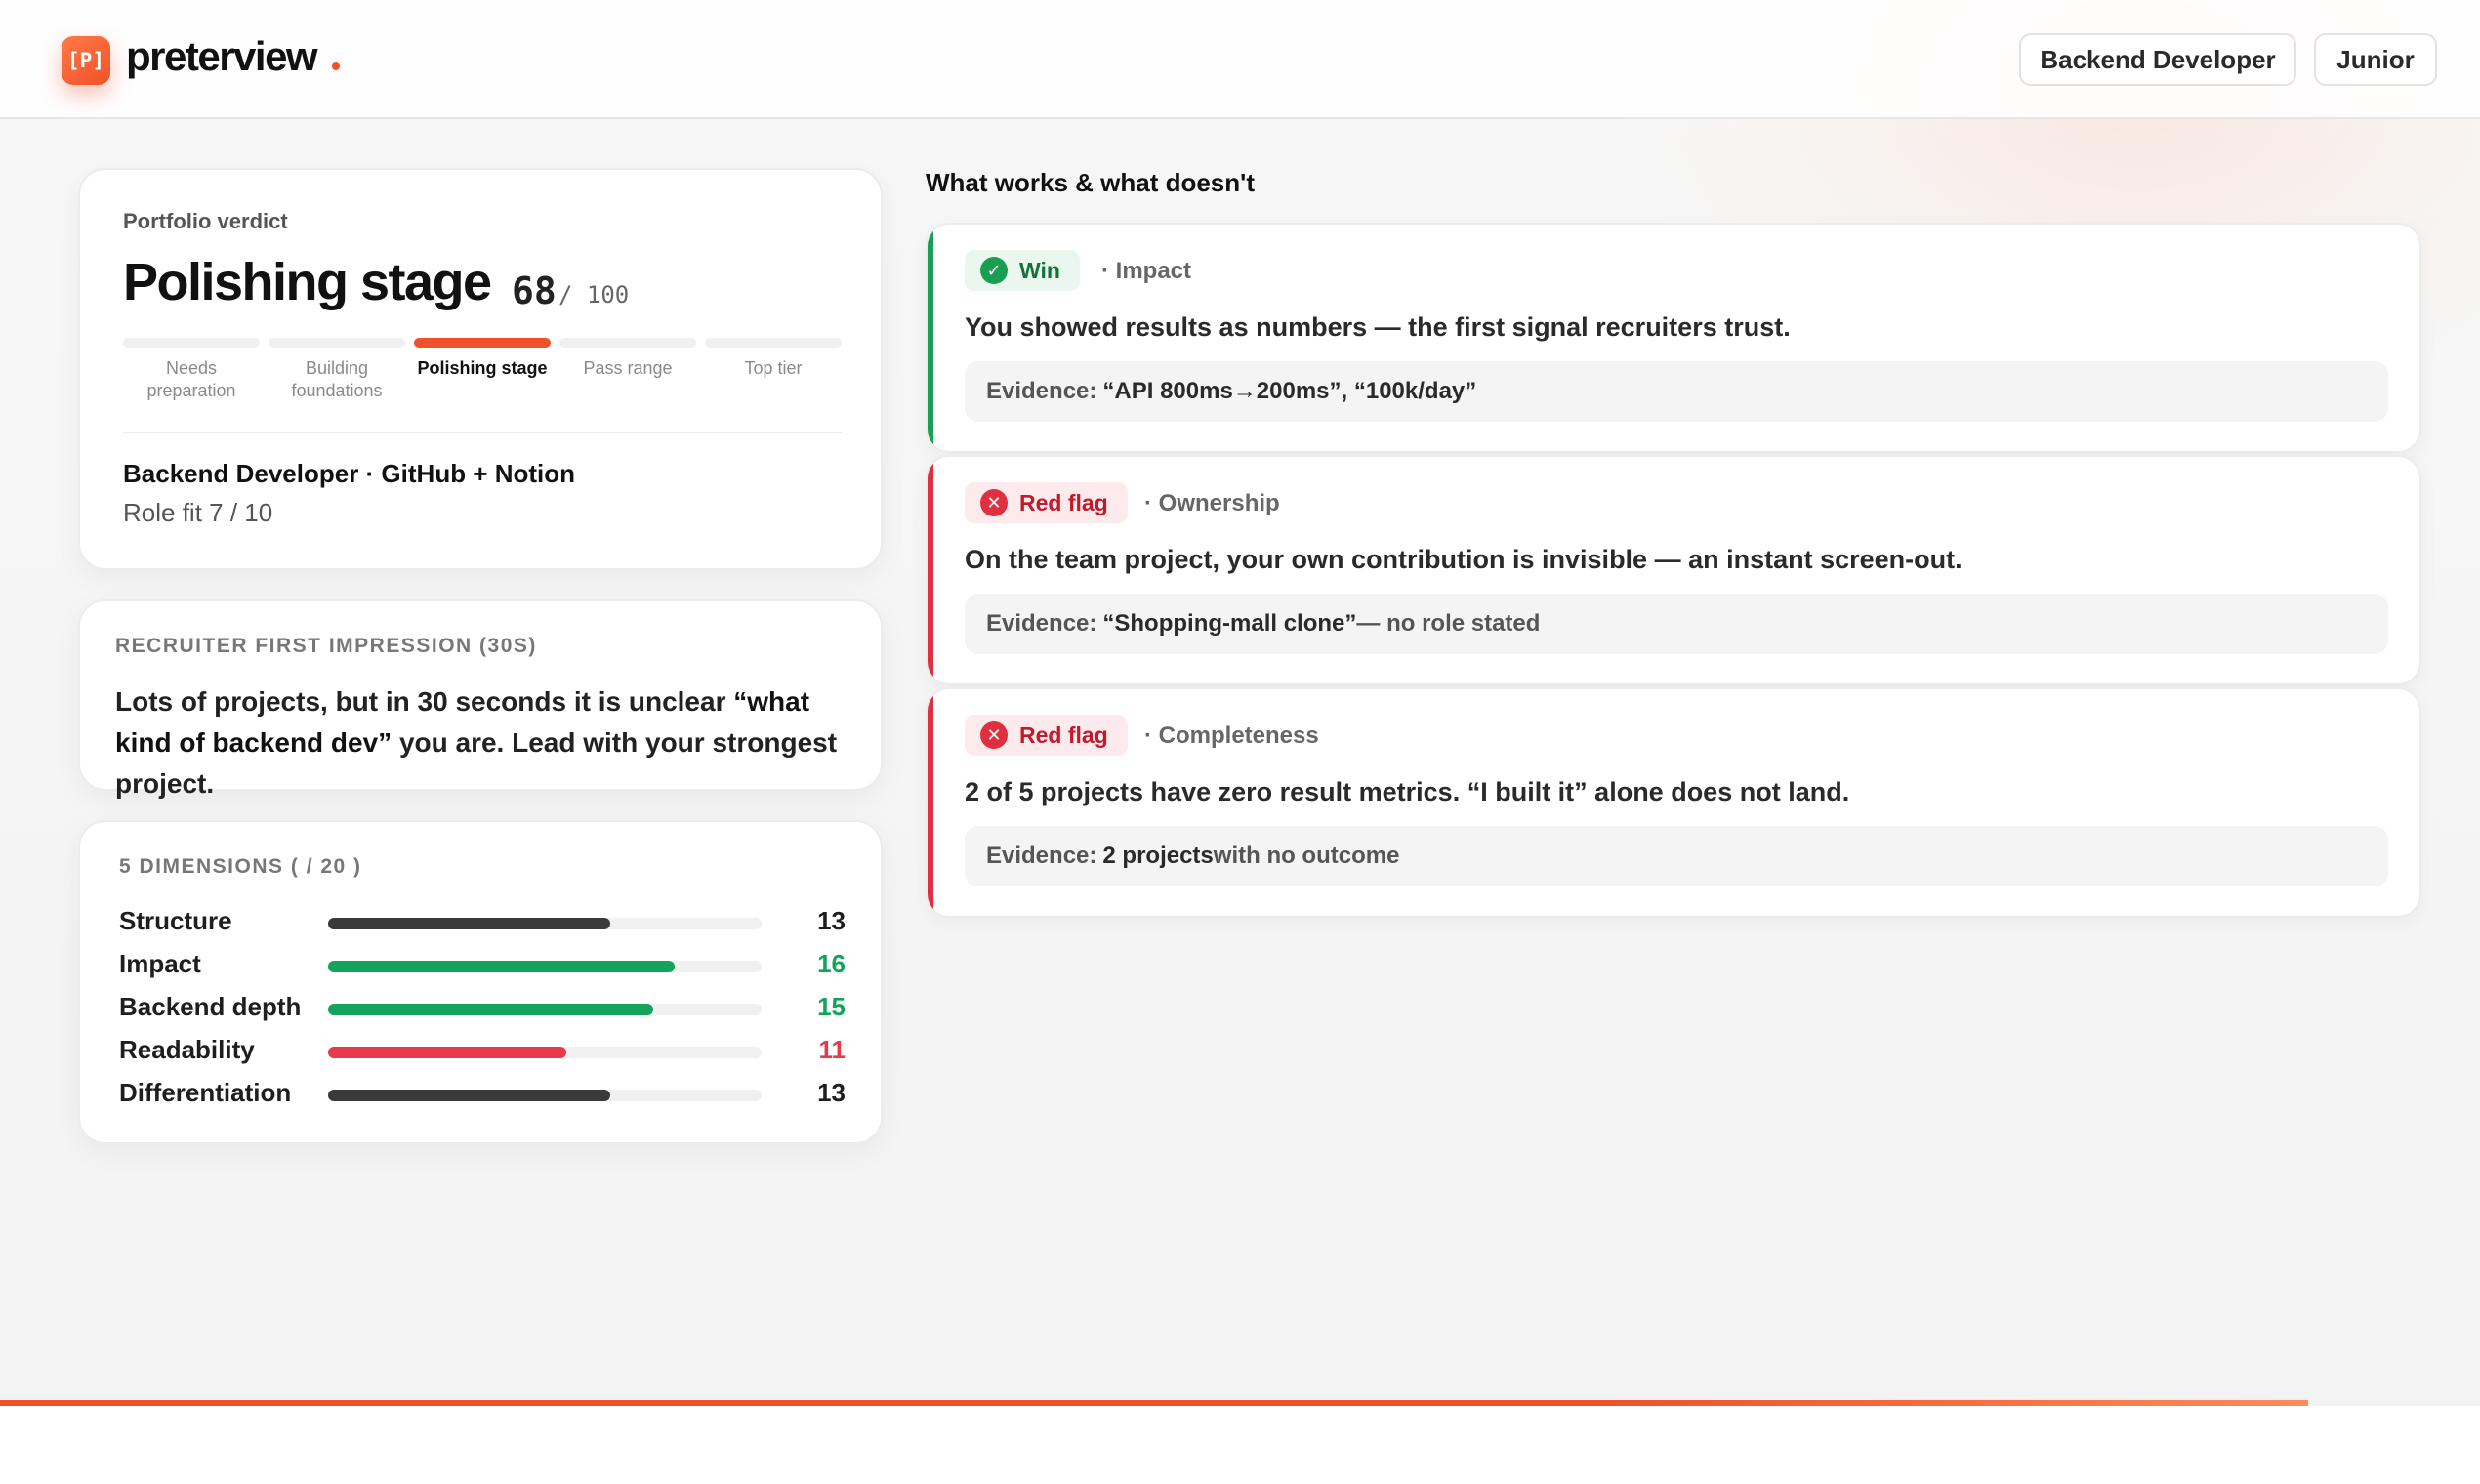 The width and height of the screenshot is (2480, 1484). Describe the element at coordinates (1677, 392) in the screenshot. I see `evidence-box: Evidence: “API 800ms→200ms”, “100k/day”` at that location.